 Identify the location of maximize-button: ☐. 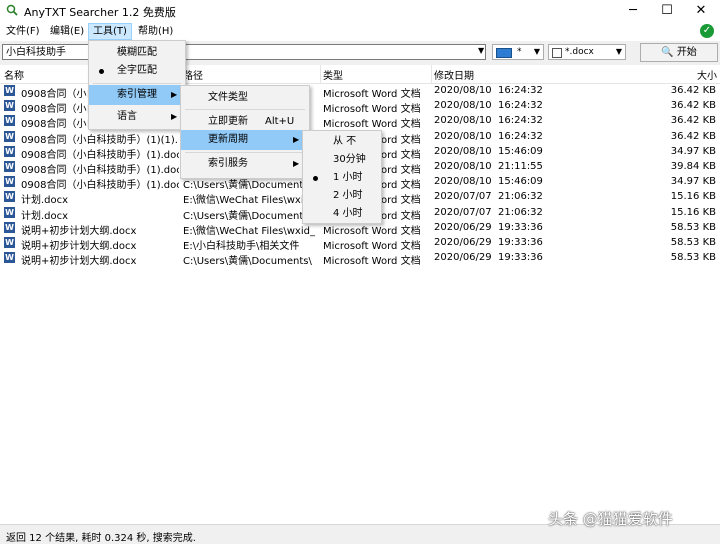
(667, 11).